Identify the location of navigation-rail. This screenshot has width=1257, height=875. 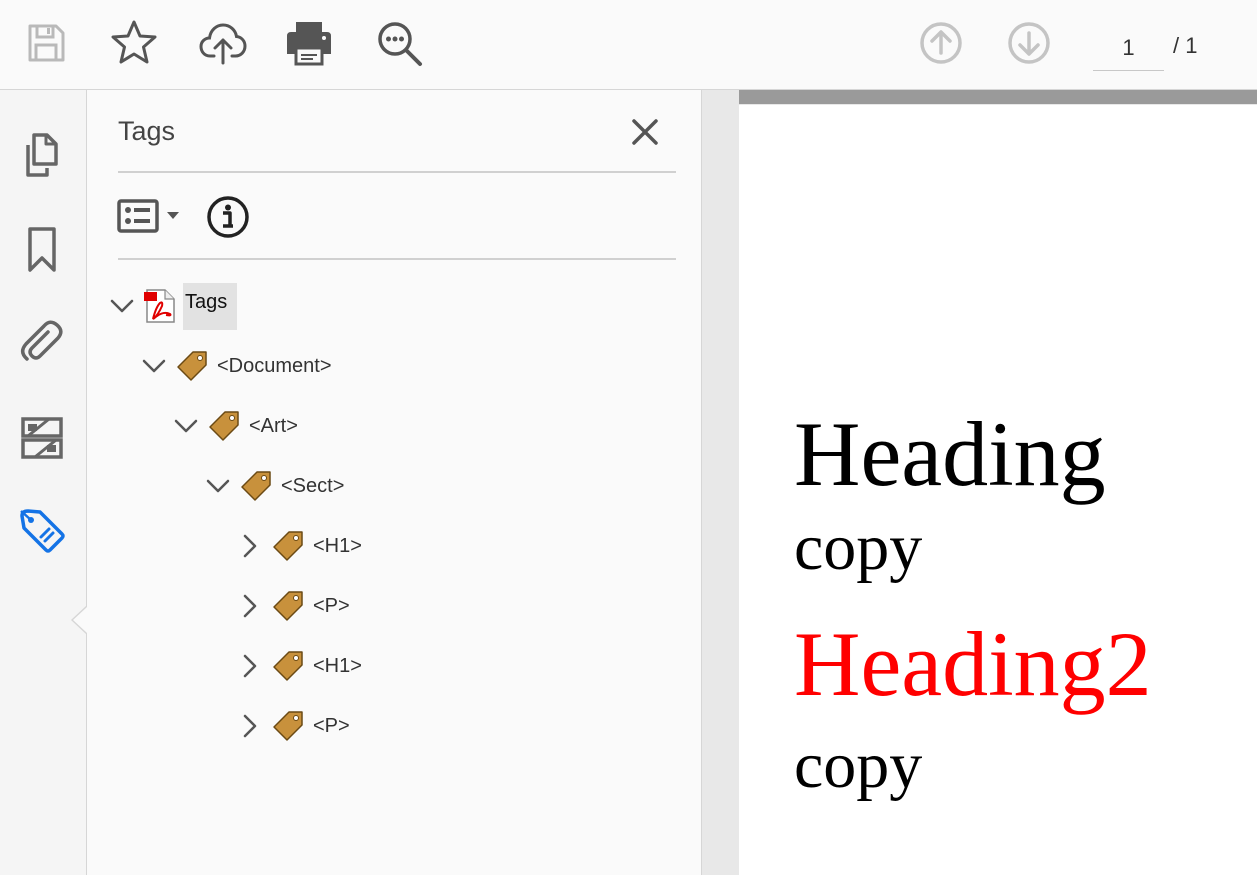
(43, 482).